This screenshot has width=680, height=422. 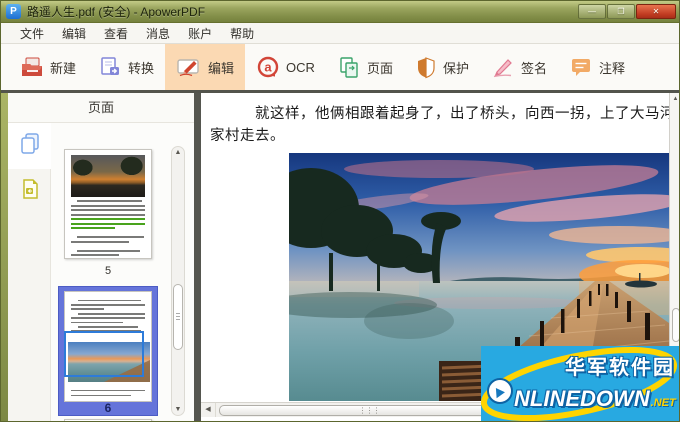 I want to click on page-5-number: 5, so click(x=108, y=271).